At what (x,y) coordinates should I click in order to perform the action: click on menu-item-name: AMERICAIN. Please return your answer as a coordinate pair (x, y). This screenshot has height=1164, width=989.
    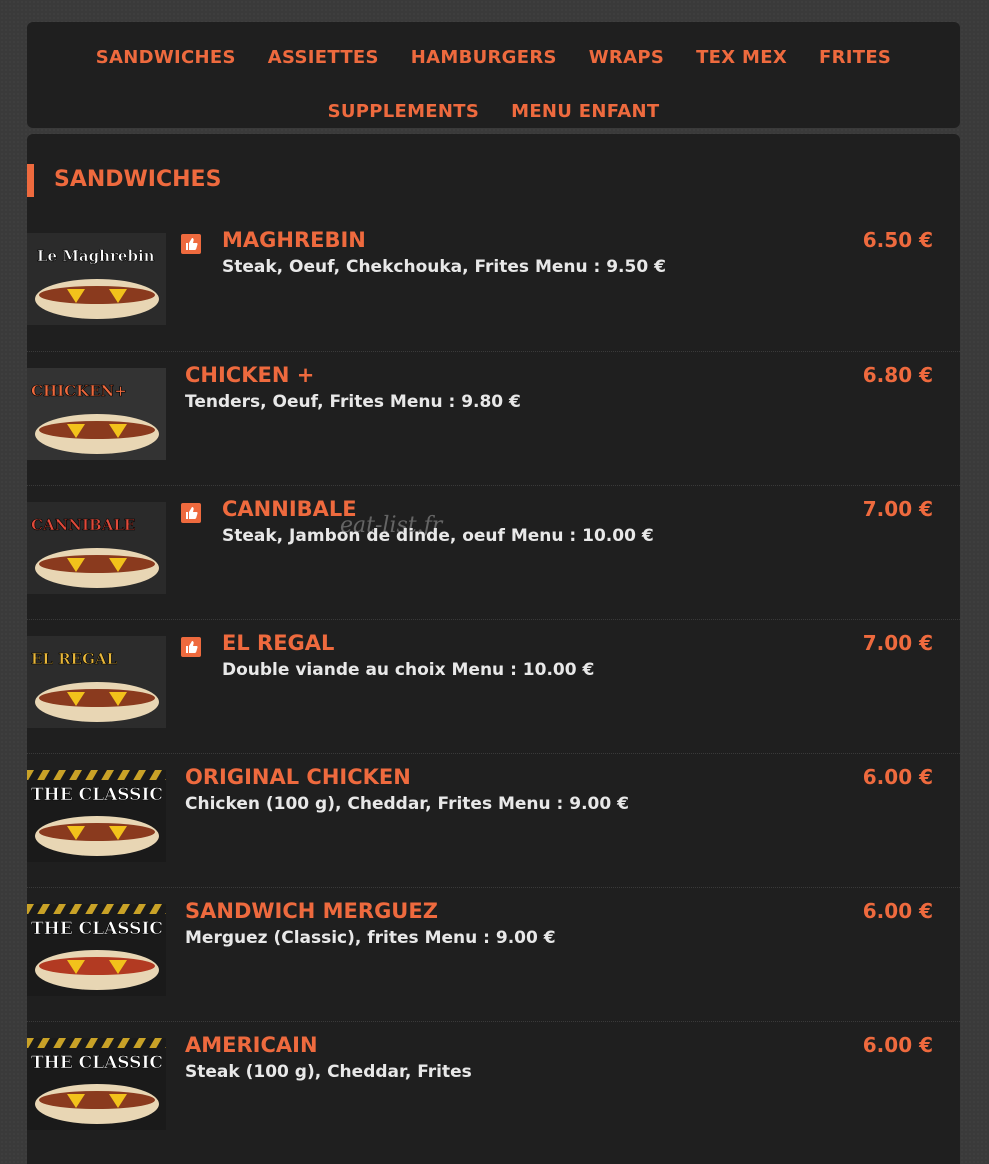
    Looking at the image, I should click on (251, 1045).